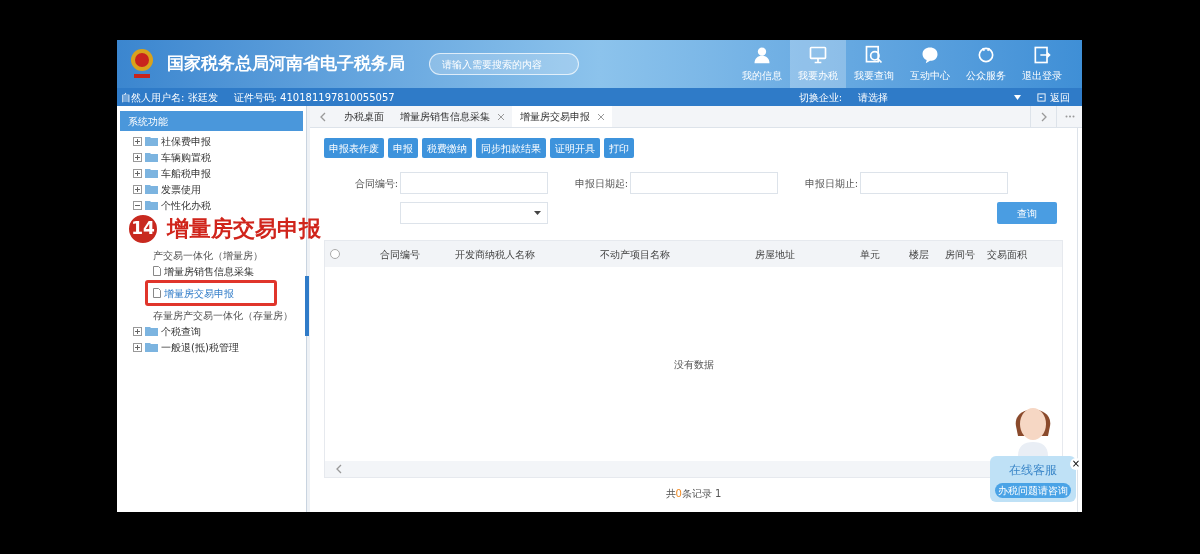 The width and height of the screenshot is (1200, 554). Describe the element at coordinates (635, 254) in the screenshot. I see `column-header: 不动产项目名称` at that location.